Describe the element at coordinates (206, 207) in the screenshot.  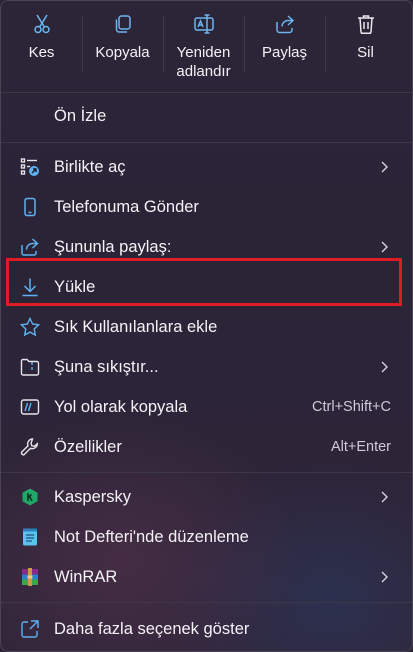
I see `menu-item-send-to-phone: Telefonuma Gönder` at that location.